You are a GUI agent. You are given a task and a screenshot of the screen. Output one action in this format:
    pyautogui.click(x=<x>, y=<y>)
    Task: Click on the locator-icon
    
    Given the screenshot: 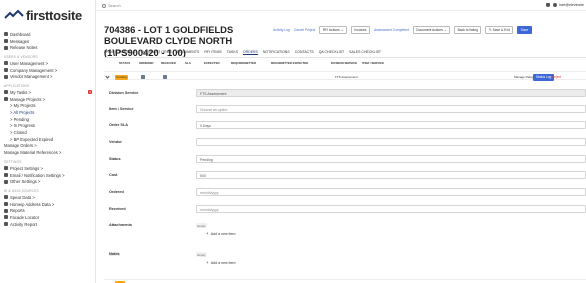 What is the action you would take?
    pyautogui.click(x=6, y=217)
    